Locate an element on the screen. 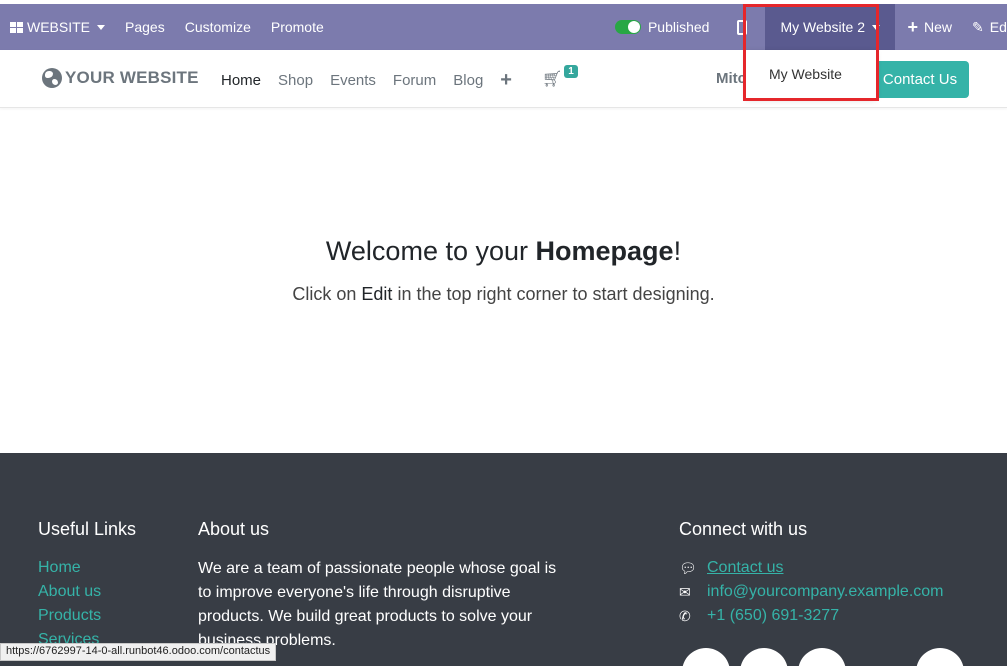  footer-phone: +1 (650) 691-3277 is located at coordinates (773, 616).